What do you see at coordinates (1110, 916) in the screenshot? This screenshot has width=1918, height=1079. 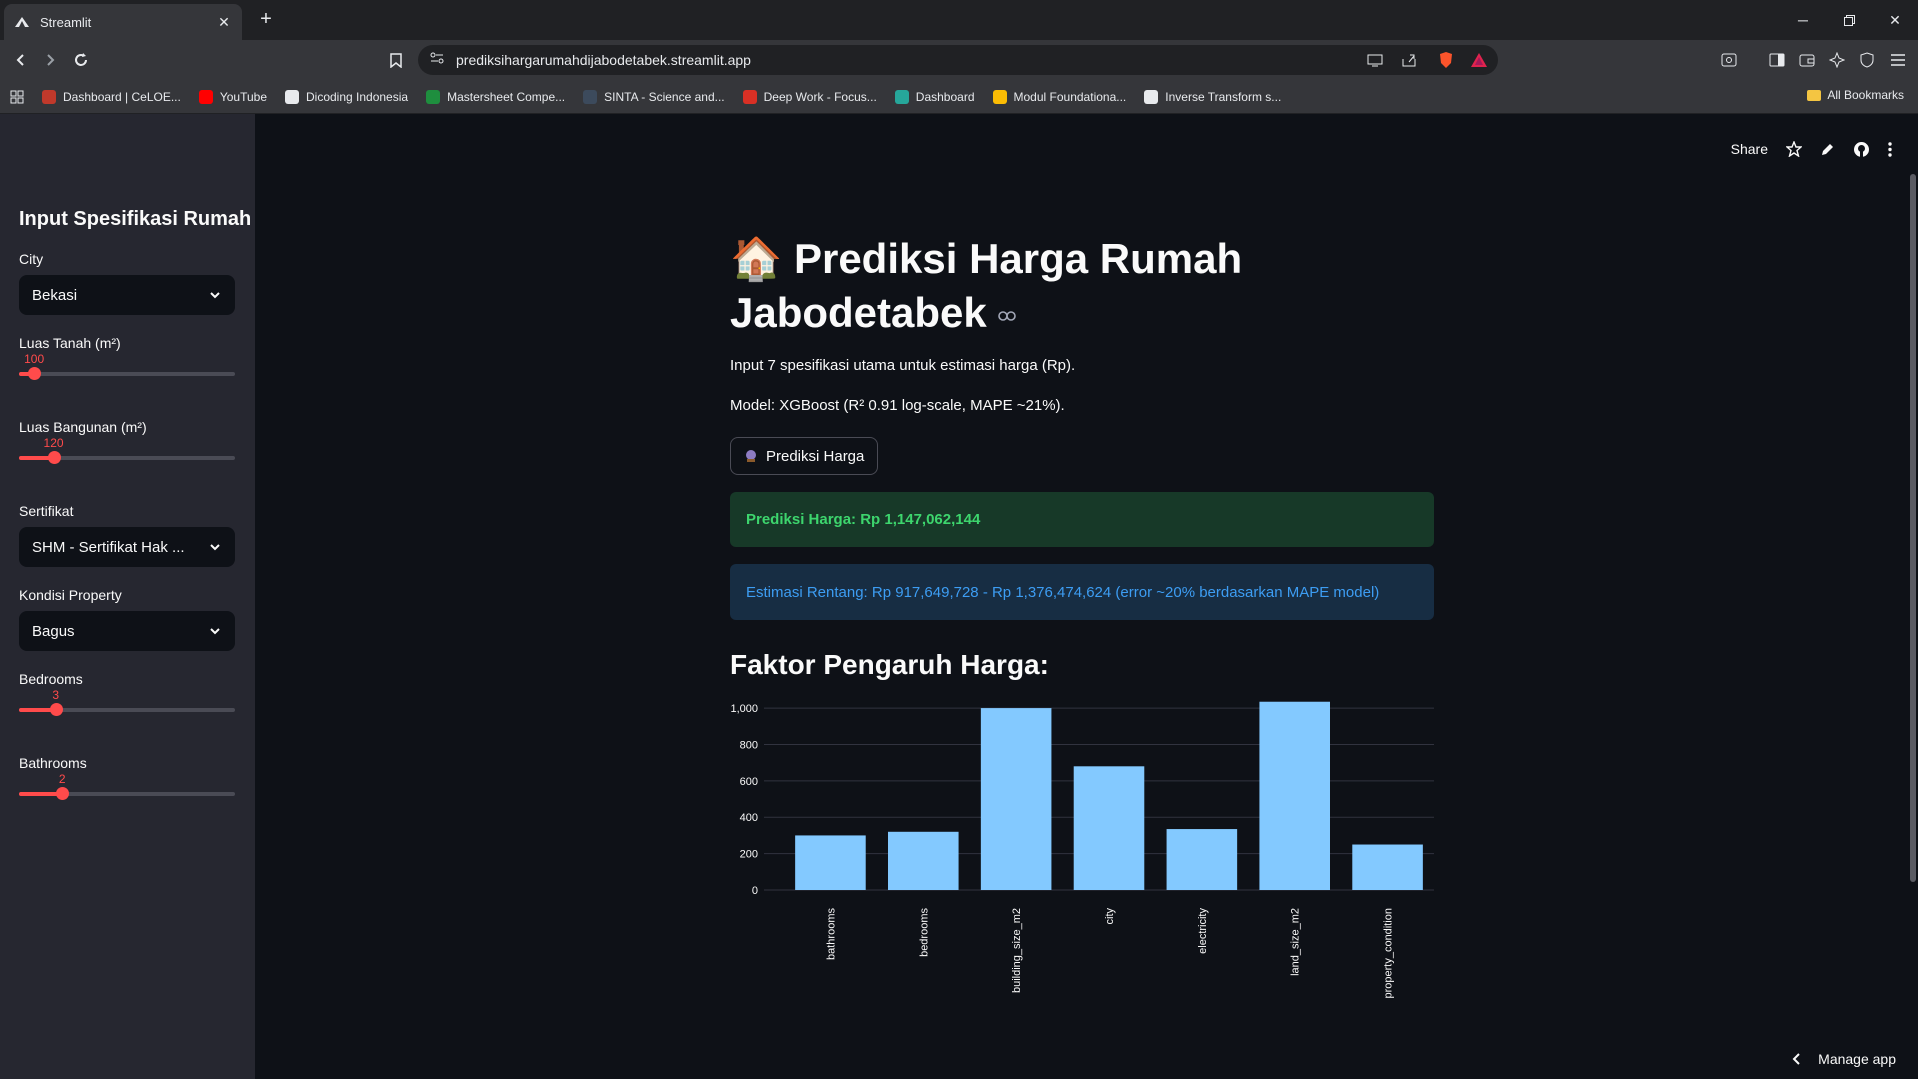 I see `x-tick-label: city` at bounding box center [1110, 916].